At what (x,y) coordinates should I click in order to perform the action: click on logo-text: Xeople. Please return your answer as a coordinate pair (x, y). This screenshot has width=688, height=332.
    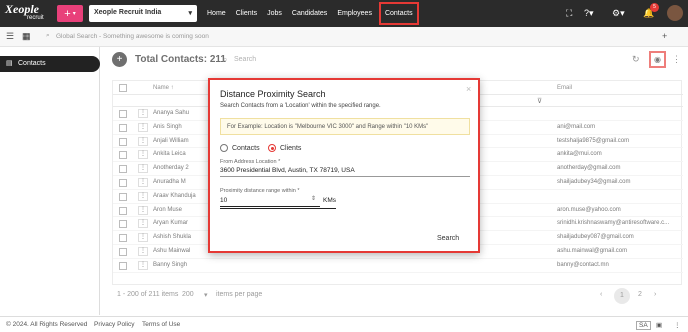
    Looking at the image, I should click on (22, 9).